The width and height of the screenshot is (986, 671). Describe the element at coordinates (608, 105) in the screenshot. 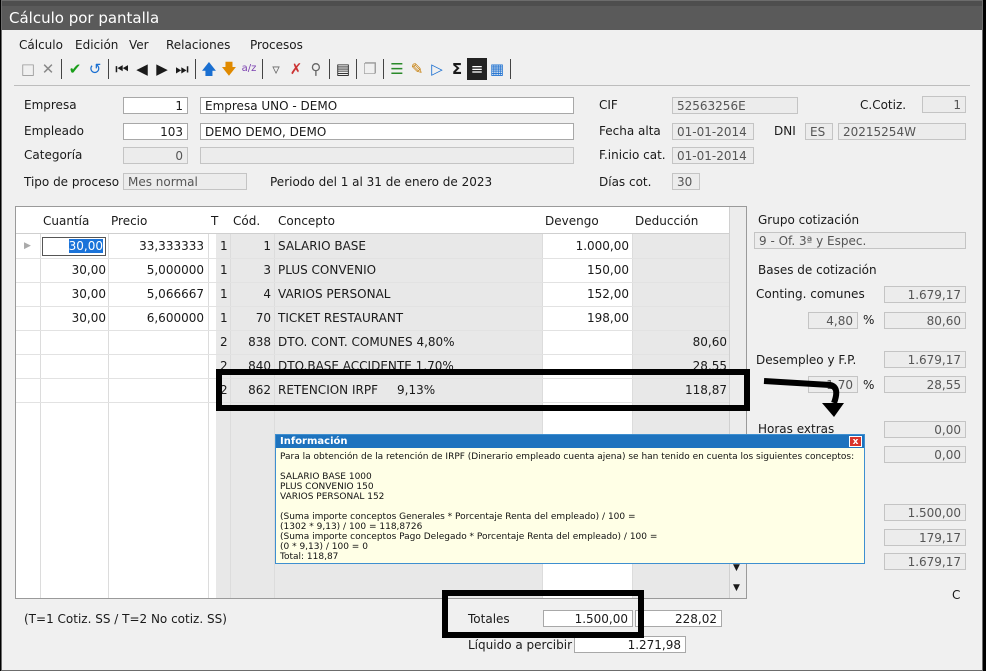

I see `cif-label: CIF` at that location.